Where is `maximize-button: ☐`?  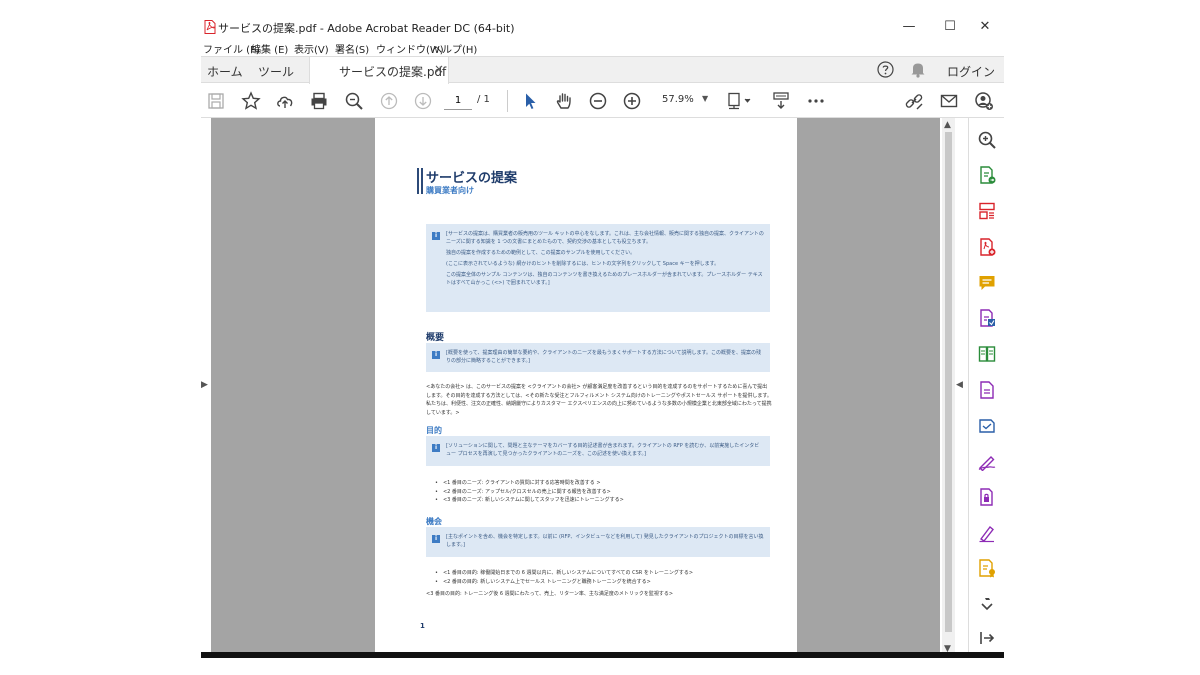 maximize-button: ☐ is located at coordinates (950, 27).